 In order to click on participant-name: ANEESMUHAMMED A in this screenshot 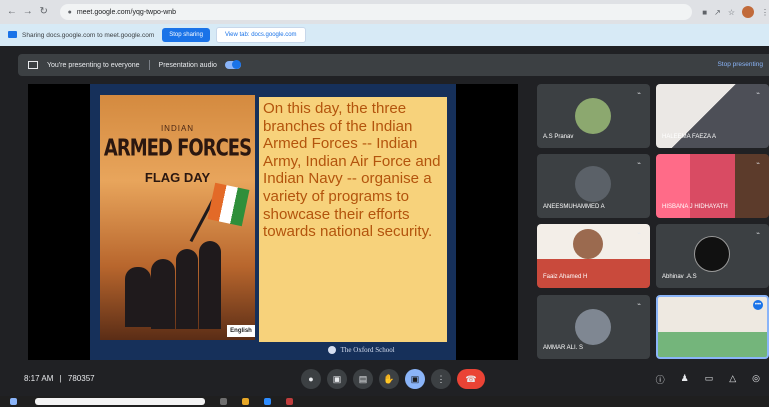, I will do `click(574, 207)`.